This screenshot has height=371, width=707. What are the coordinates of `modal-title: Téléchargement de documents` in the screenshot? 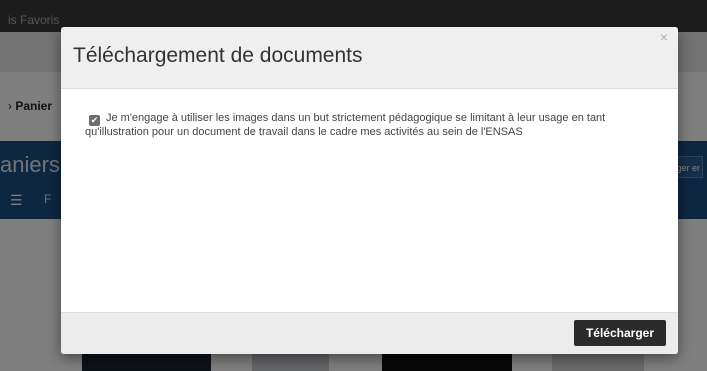 It's located at (218, 55).